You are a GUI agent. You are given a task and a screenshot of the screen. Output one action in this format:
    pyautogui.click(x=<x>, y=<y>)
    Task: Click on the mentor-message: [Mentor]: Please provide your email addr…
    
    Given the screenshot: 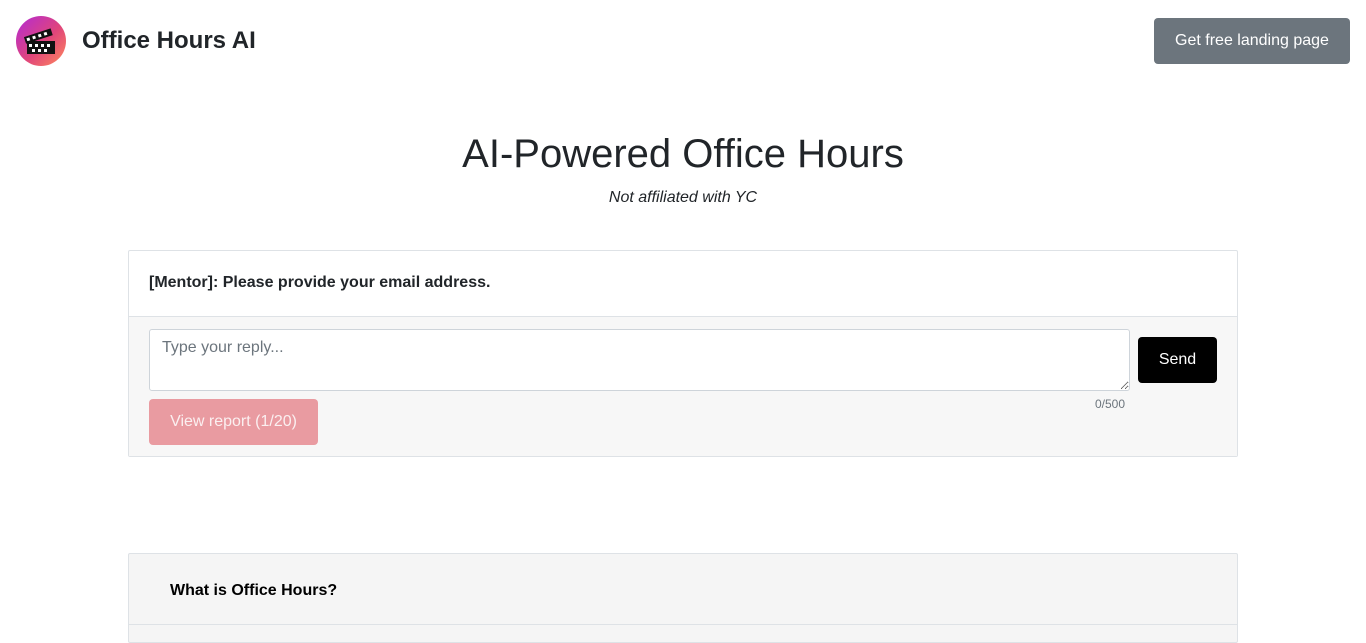 What is the action you would take?
    pyautogui.click(x=320, y=282)
    